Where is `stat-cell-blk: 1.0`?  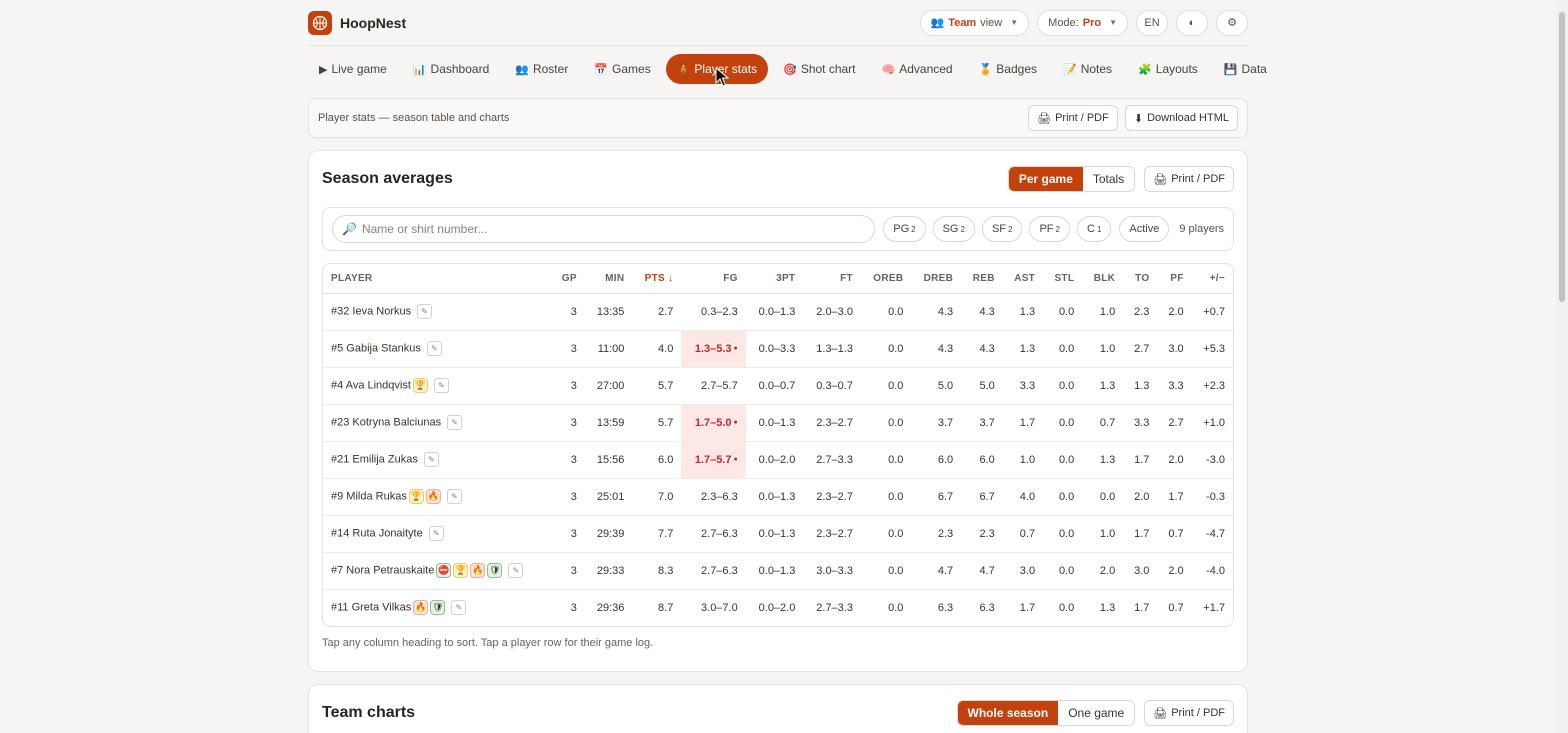
stat-cell-blk: 1.0 is located at coordinates (1103, 534).